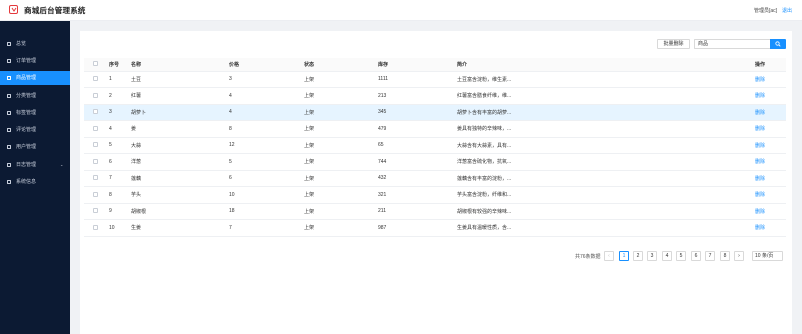  I want to click on cell-stock: 211, so click(417, 211).